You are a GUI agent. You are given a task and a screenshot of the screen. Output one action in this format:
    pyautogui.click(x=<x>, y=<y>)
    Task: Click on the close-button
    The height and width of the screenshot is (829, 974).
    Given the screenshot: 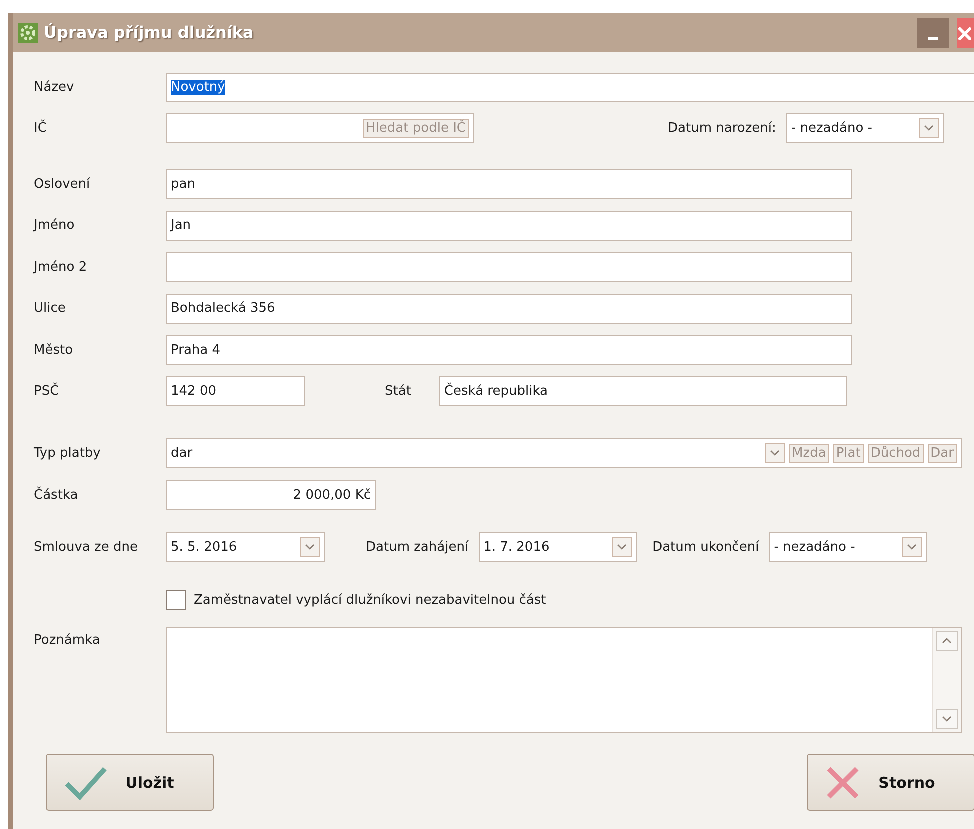 What is the action you would take?
    pyautogui.click(x=965, y=33)
    